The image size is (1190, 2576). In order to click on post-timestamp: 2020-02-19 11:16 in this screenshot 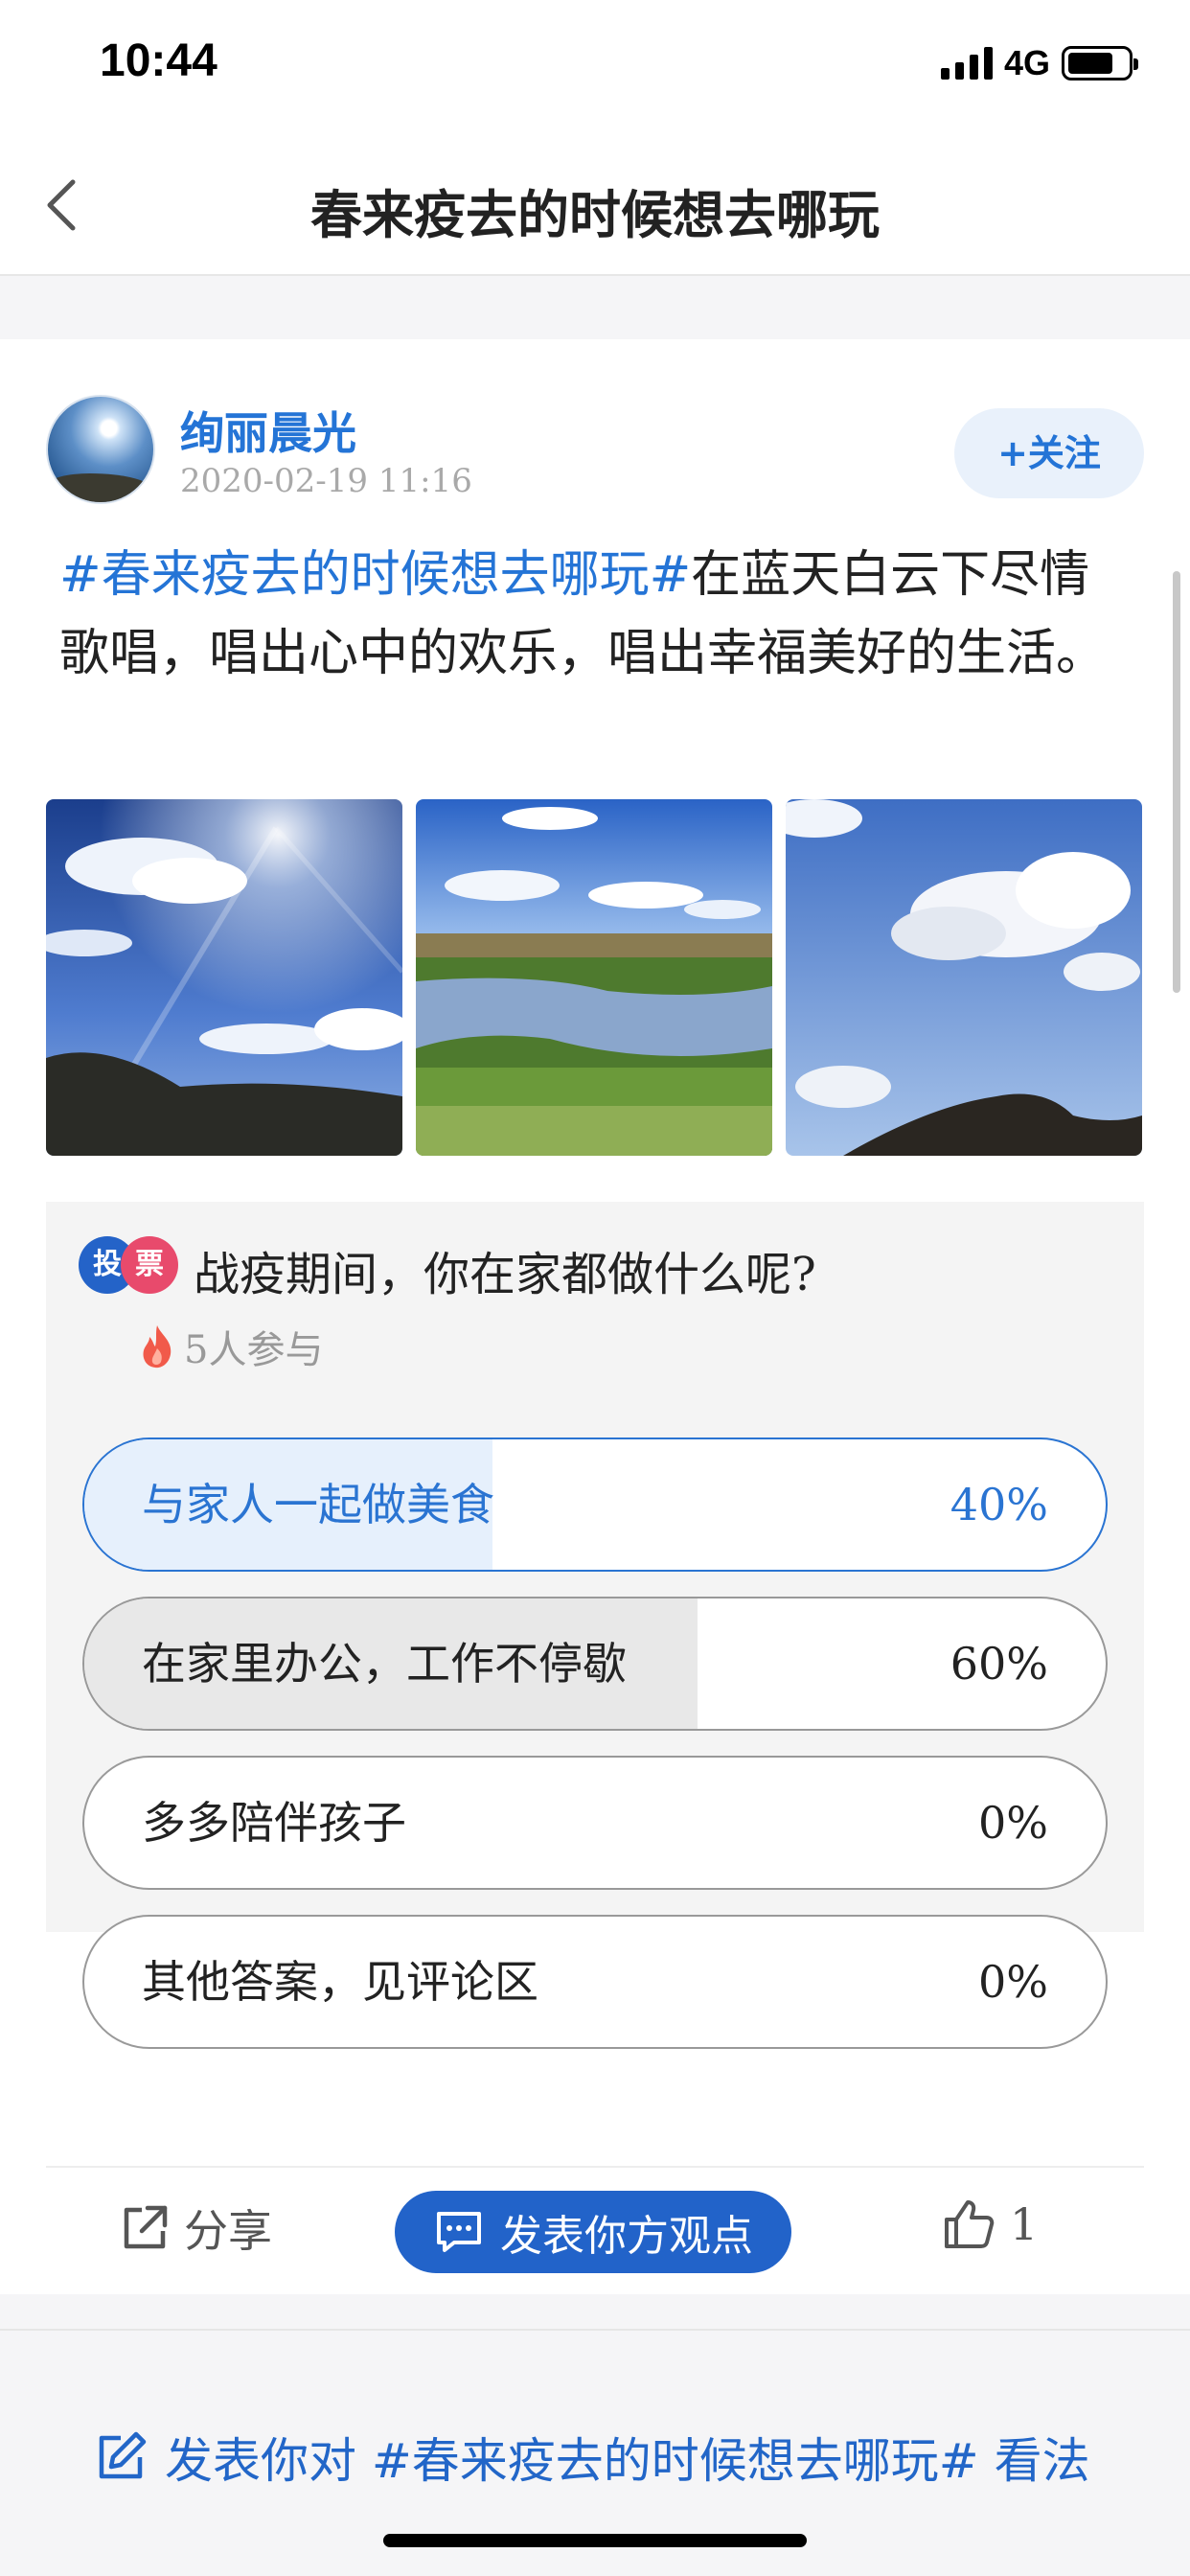, I will do `click(326, 481)`.